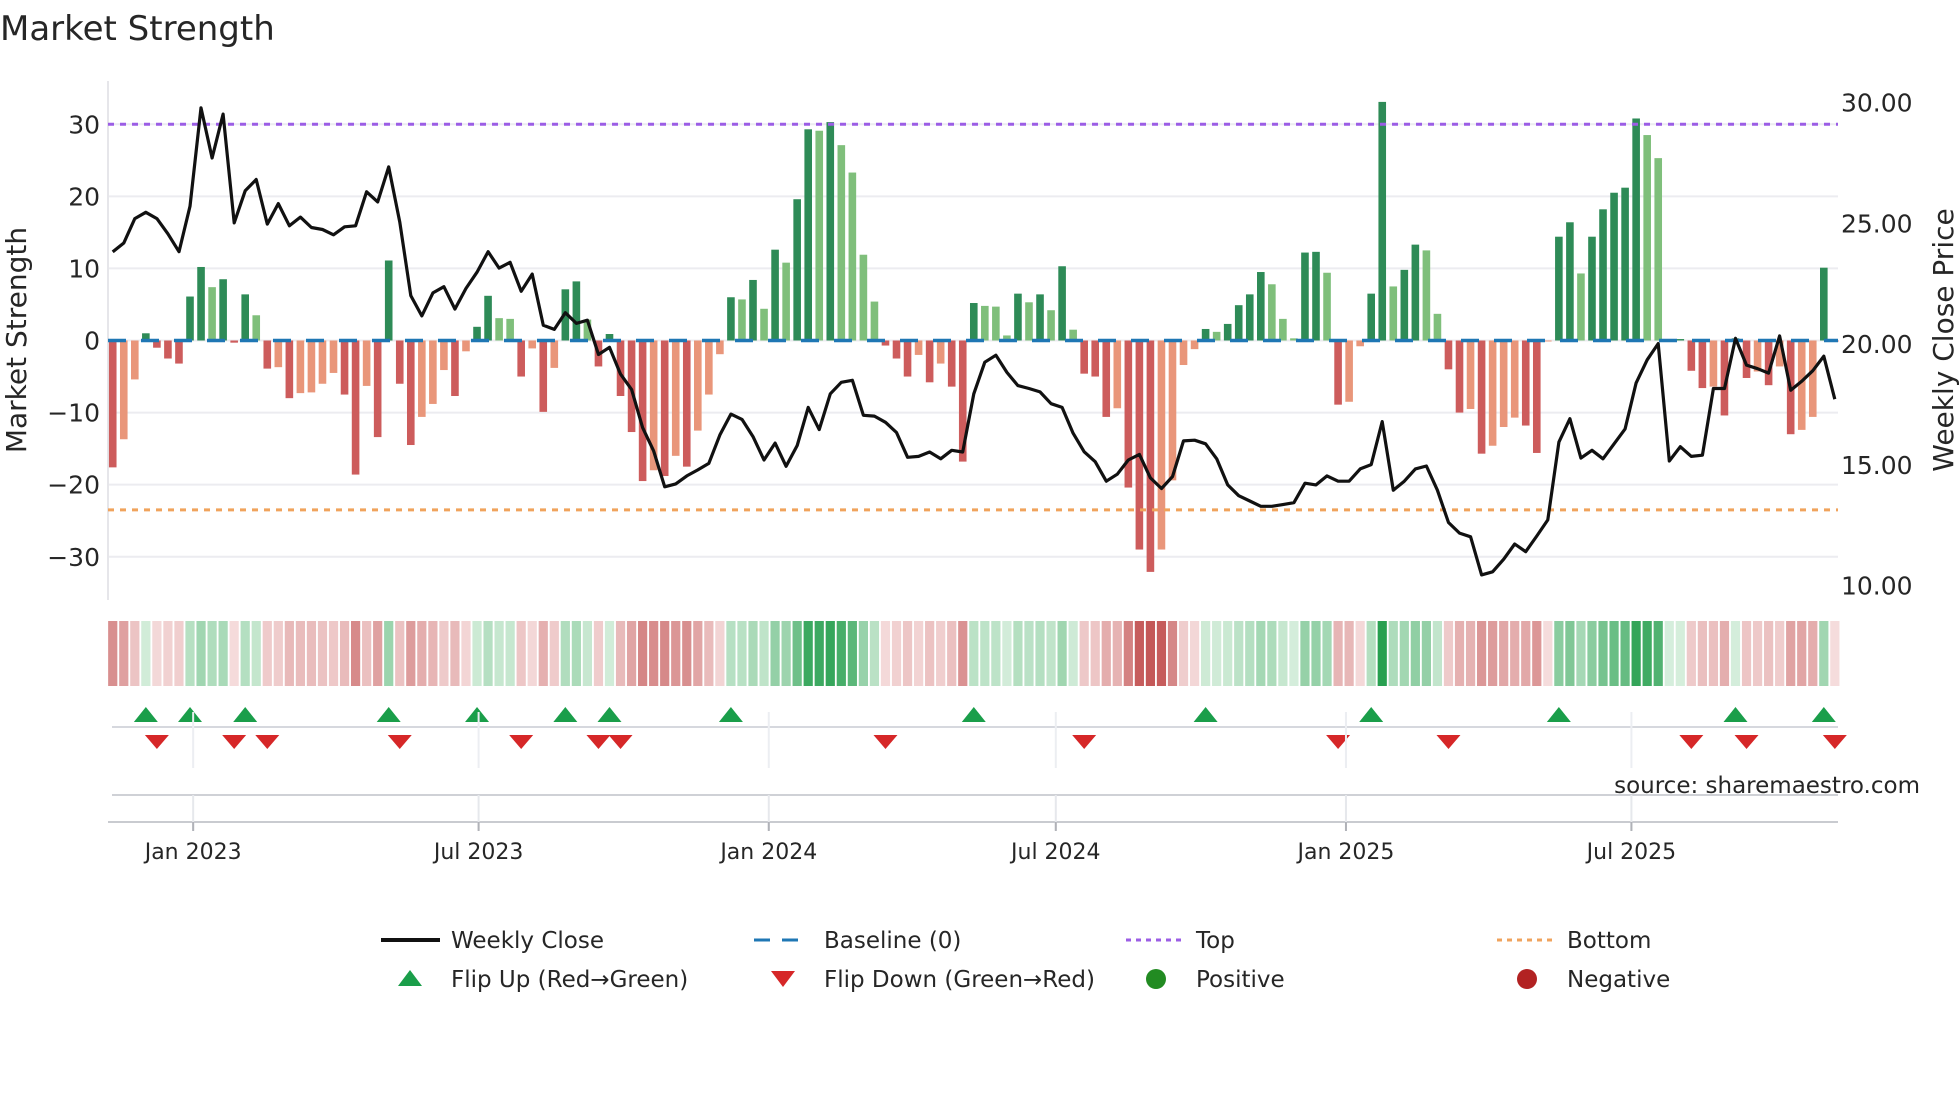  Describe the element at coordinates (73, 485) in the screenshot. I see `left-tick-label: −20` at that location.